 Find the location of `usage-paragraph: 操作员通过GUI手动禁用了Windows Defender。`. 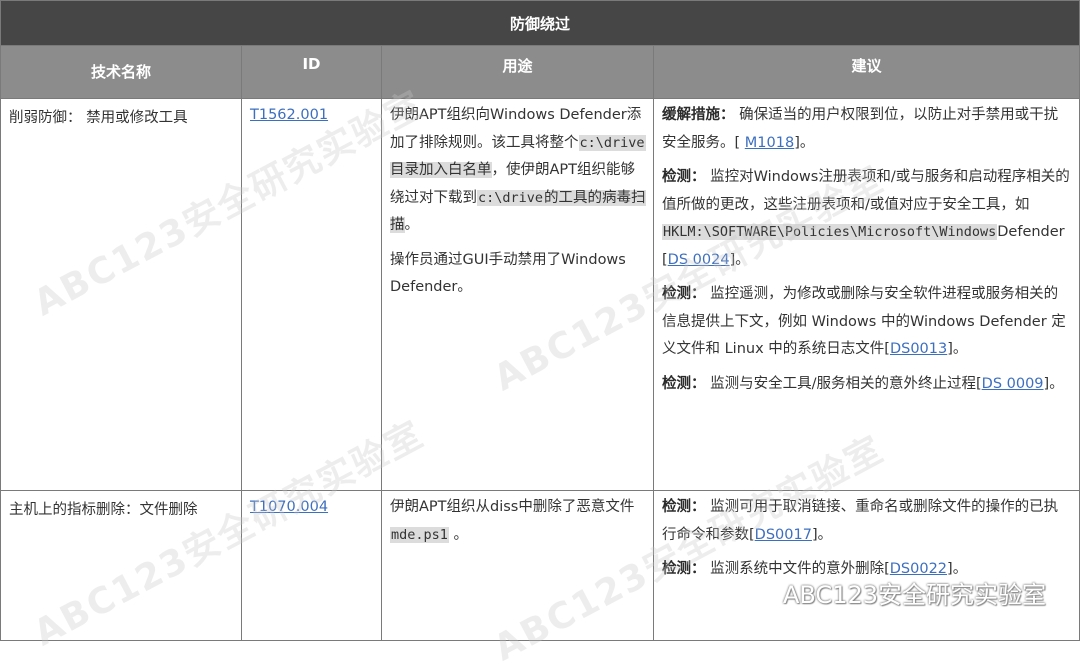

usage-paragraph: 操作员通过GUI手动禁用了Windows Defender。 is located at coordinates (508, 273).